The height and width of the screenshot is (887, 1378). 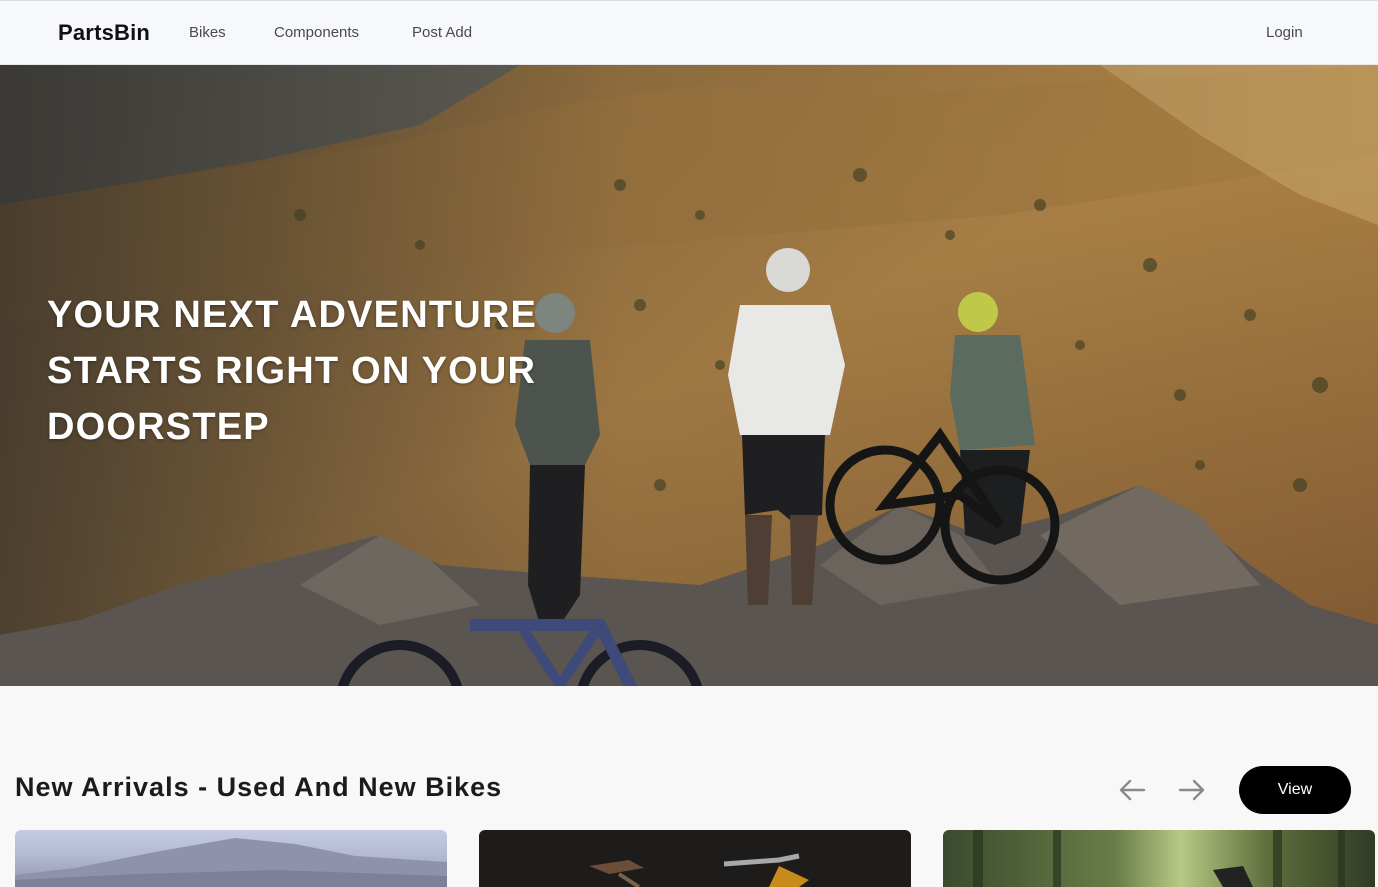 I want to click on arrow-left-icon, so click(x=1132, y=790).